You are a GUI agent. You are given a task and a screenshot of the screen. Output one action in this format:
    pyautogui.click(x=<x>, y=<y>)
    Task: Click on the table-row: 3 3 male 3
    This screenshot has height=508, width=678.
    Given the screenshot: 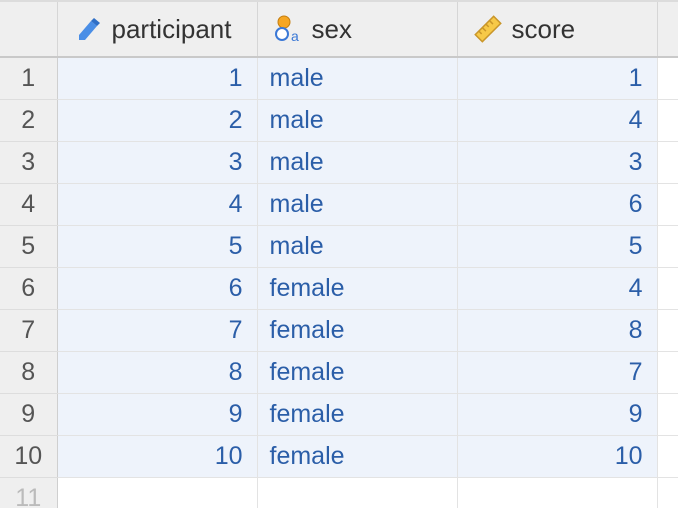 What is the action you would take?
    pyautogui.click(x=339, y=162)
    